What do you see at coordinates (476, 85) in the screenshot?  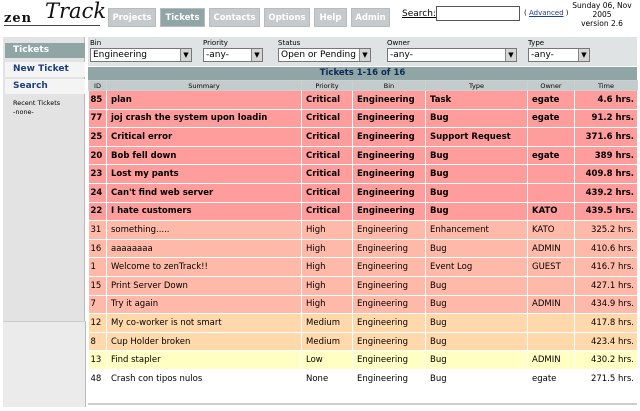 I see `column-header-type: Type` at bounding box center [476, 85].